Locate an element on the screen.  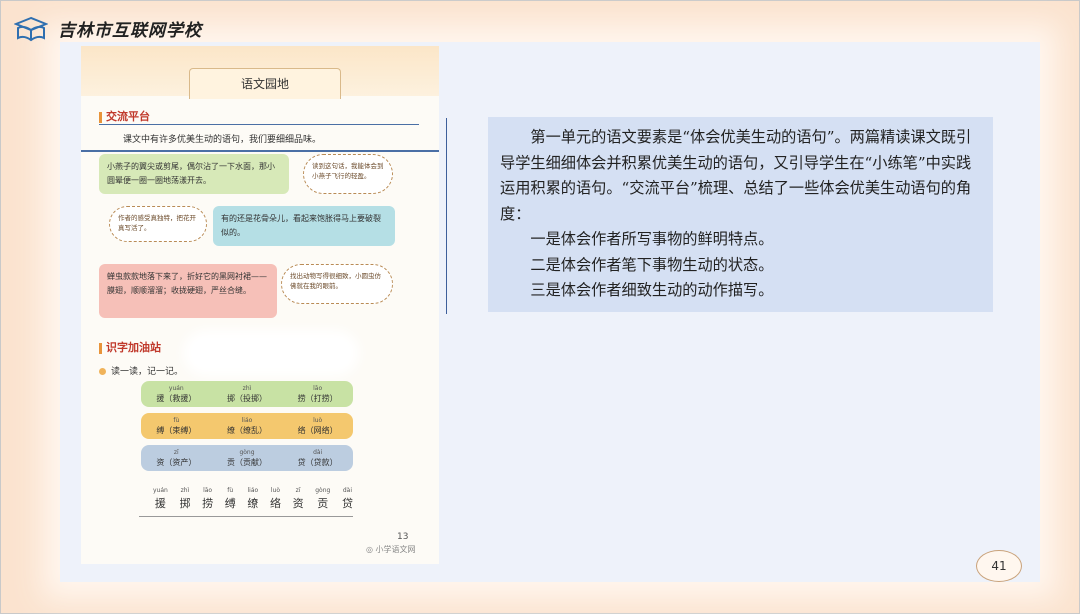
word-cell: yuán 援（救援） is located at coordinates (176, 394).